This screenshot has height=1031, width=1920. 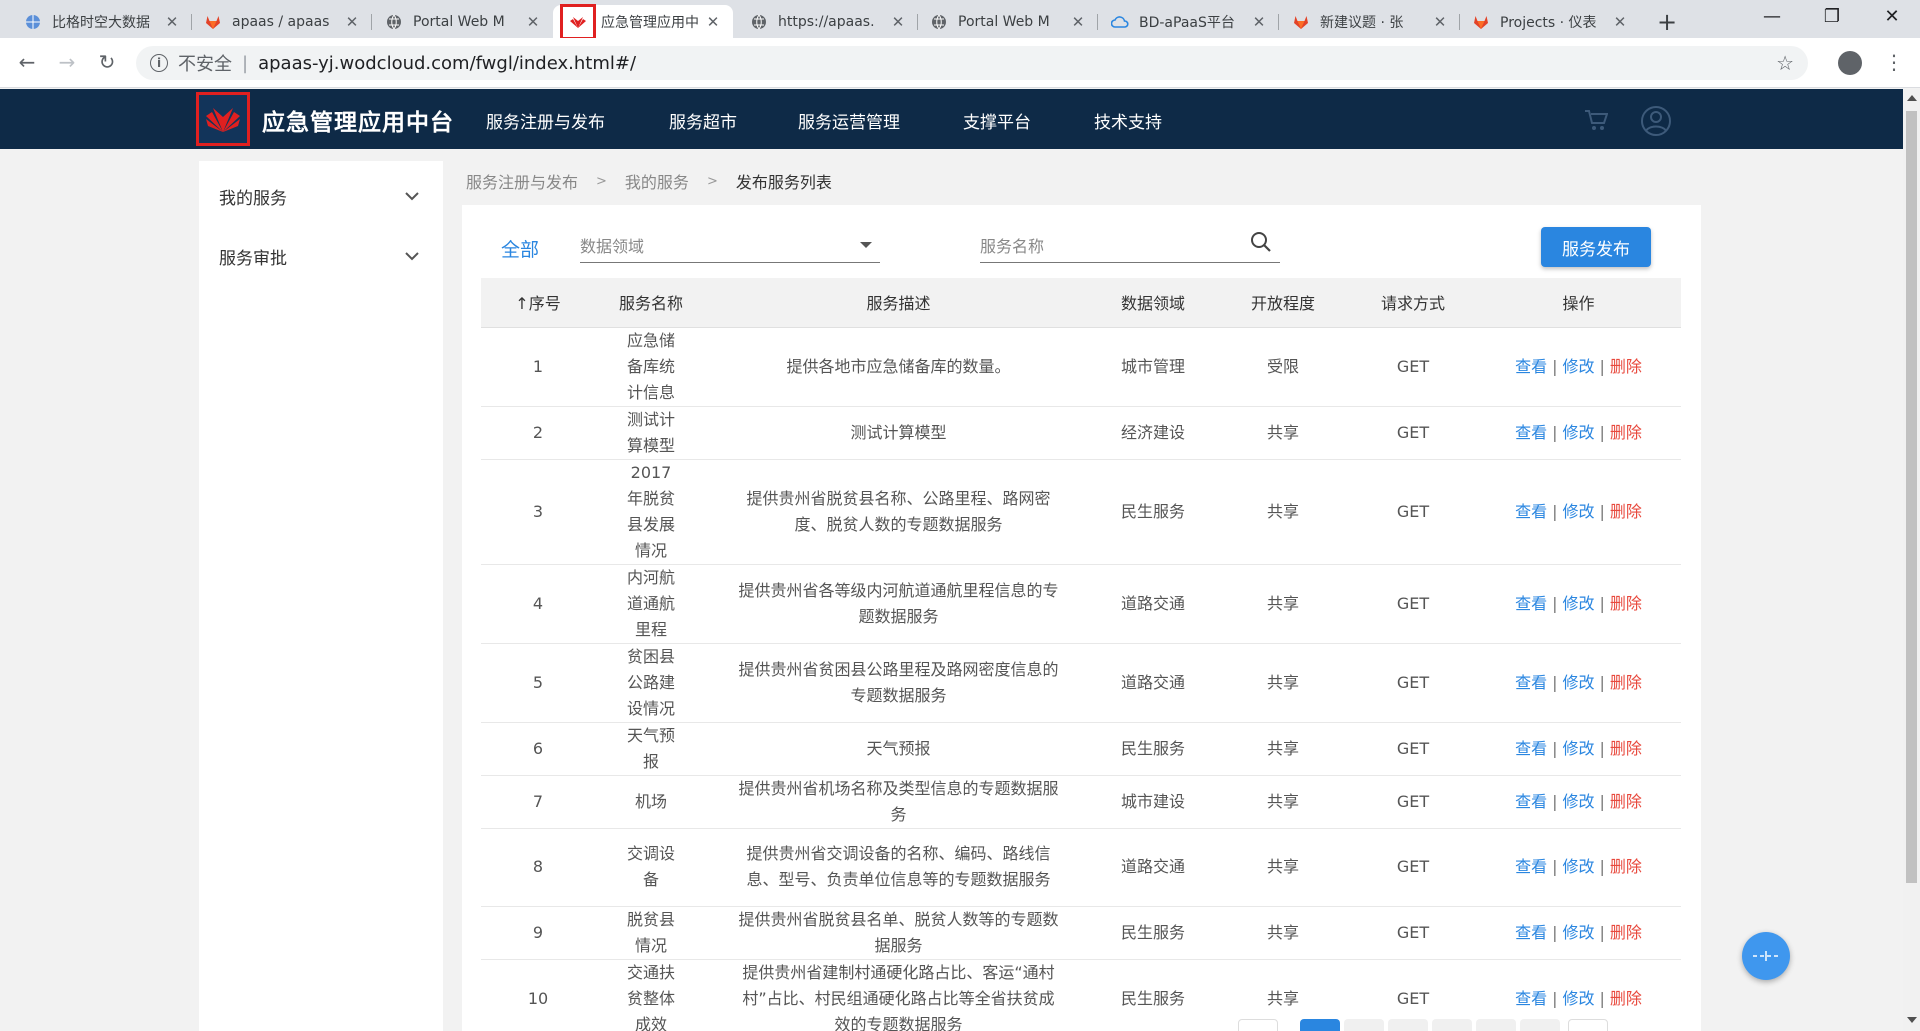 I want to click on publish-service-button: 服务发布, so click(x=1596, y=247).